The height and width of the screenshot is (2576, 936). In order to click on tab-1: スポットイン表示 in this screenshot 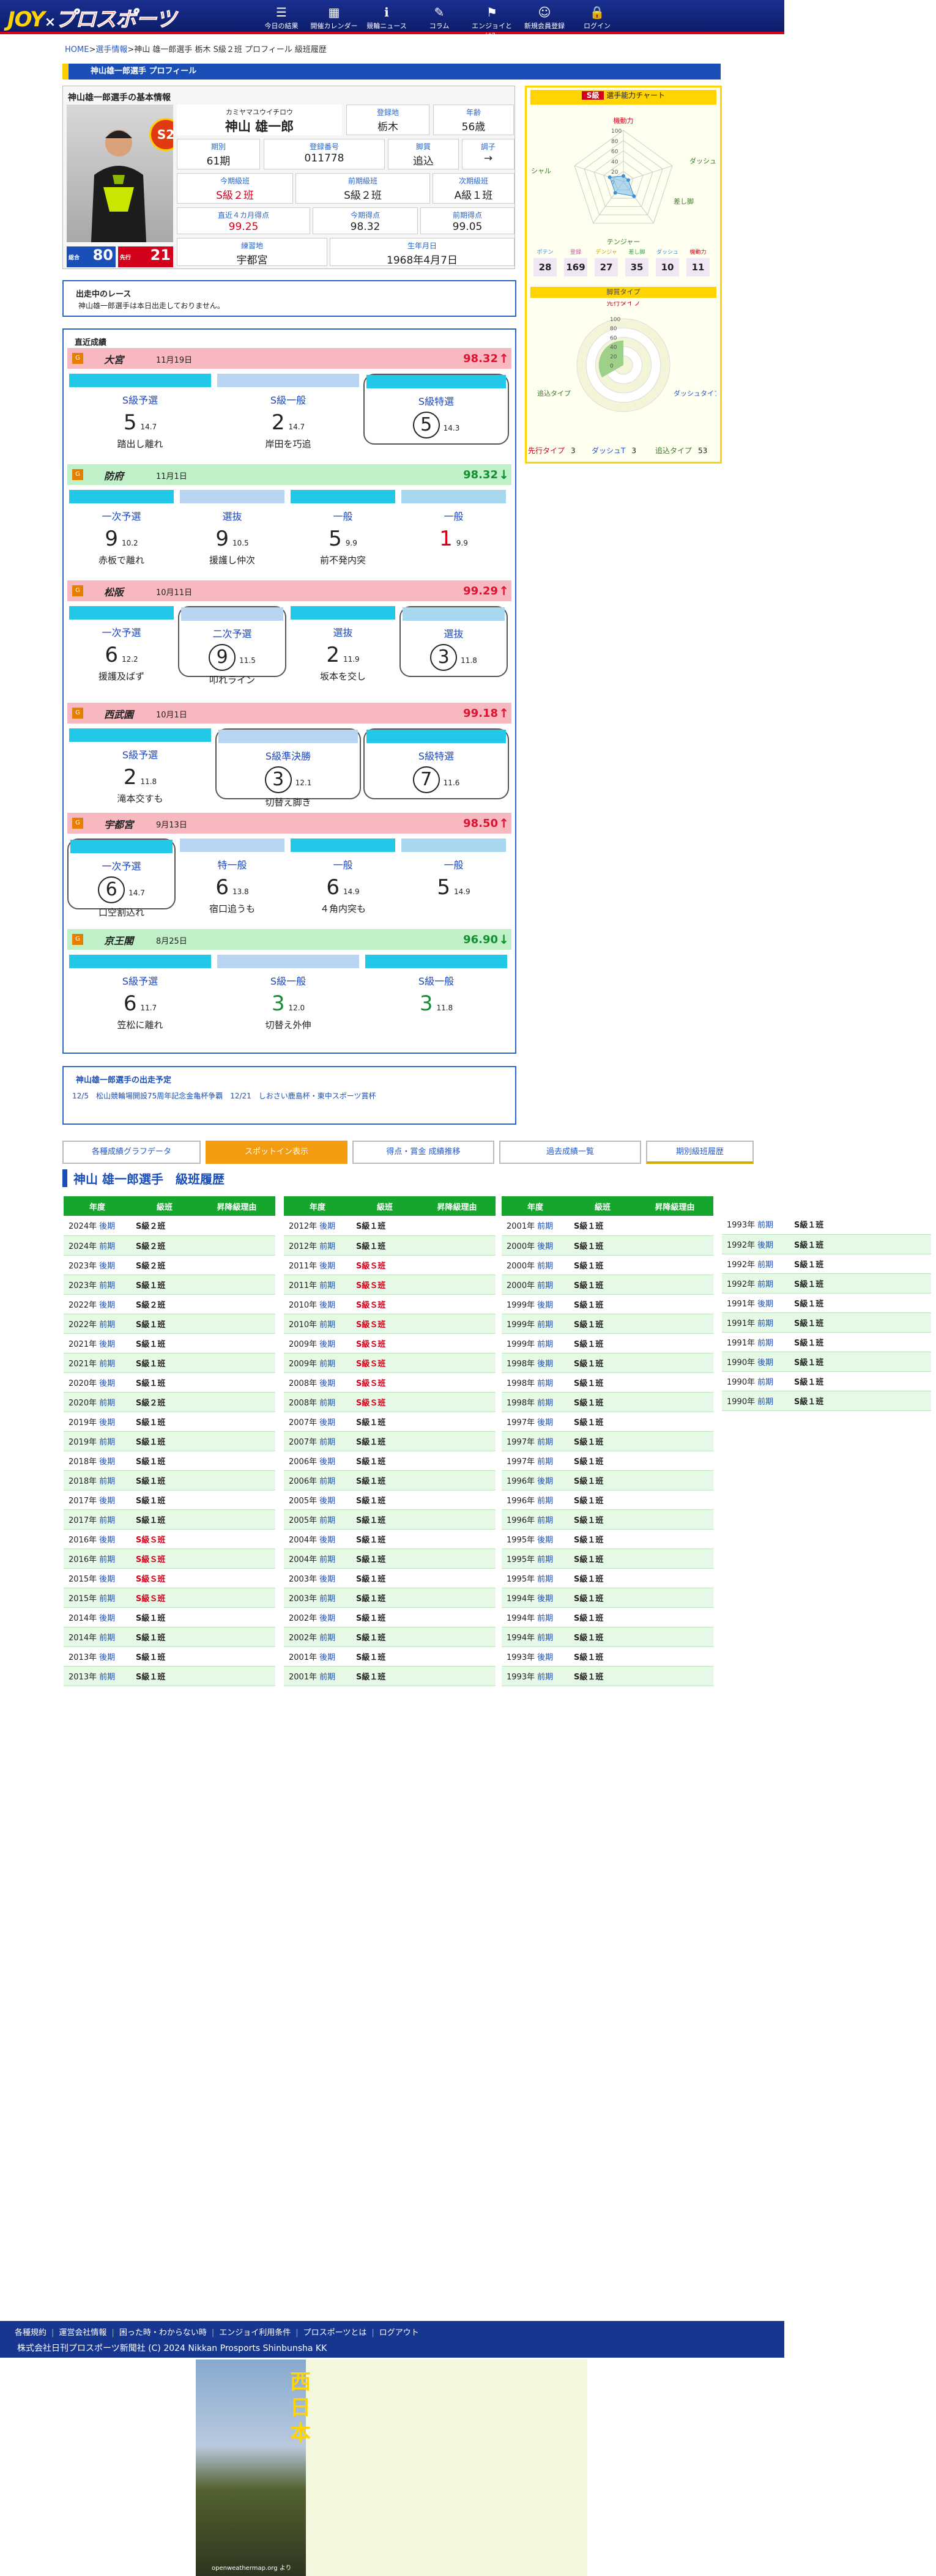, I will do `click(276, 1152)`.